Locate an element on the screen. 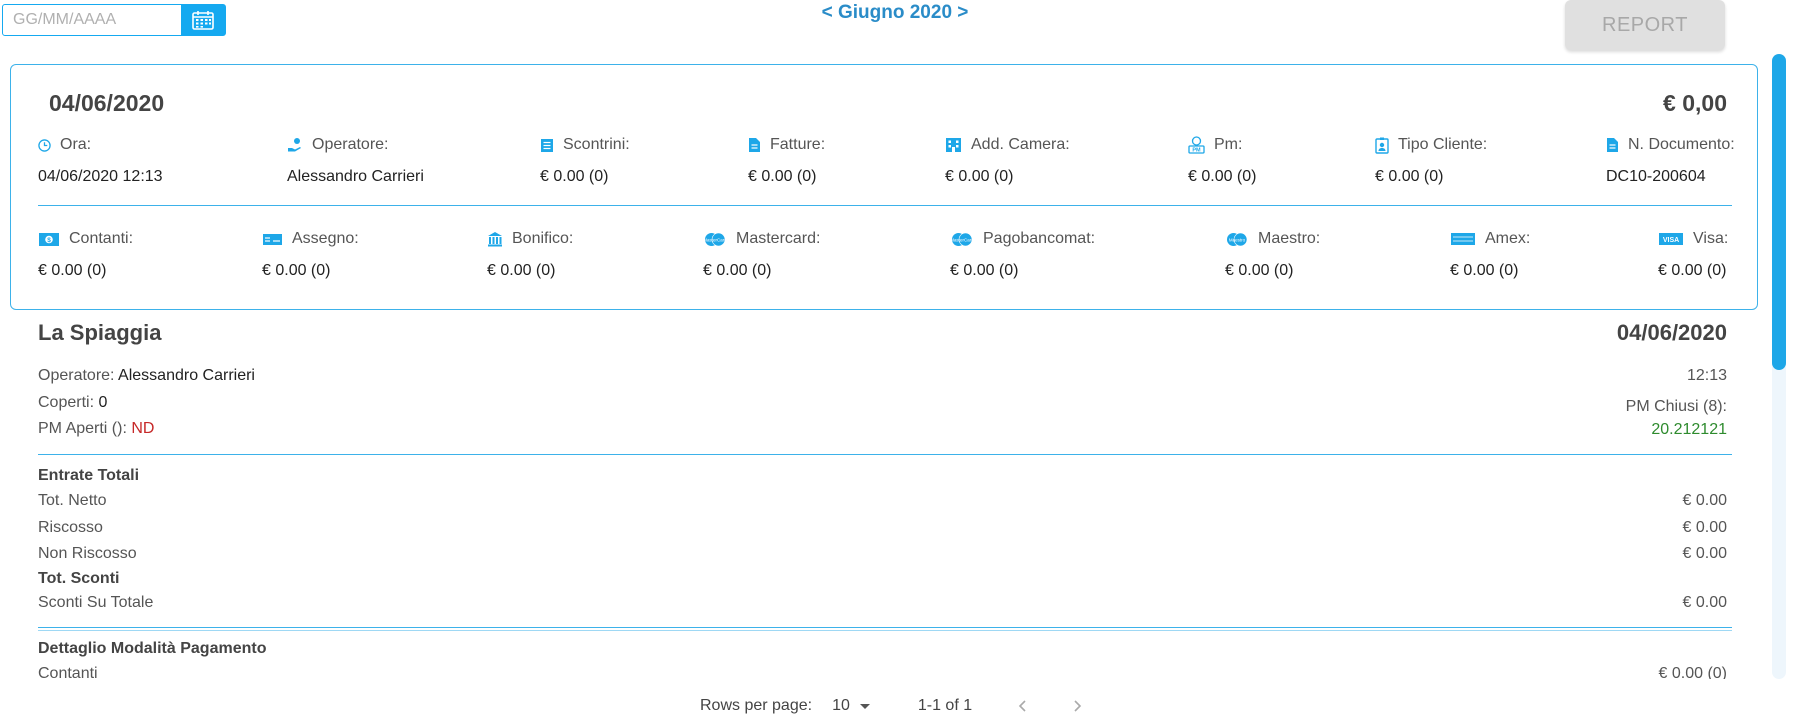 The image size is (1793, 722). pagamento-contanti-label: Contanti is located at coordinates (68, 672).